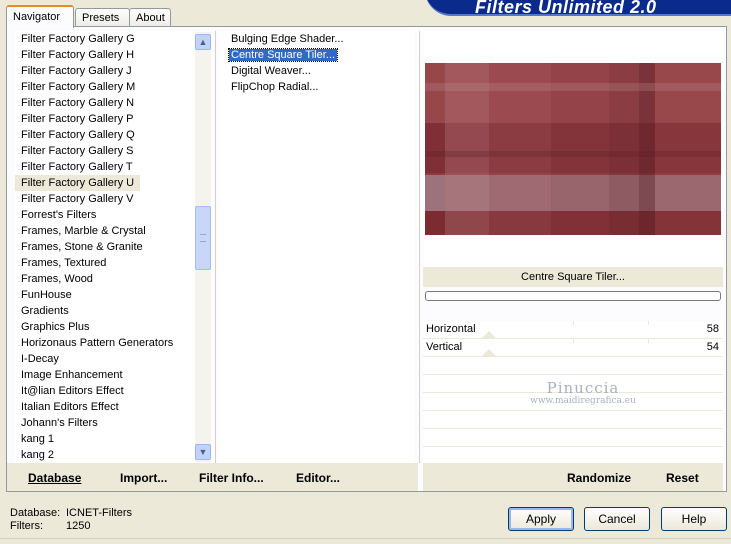 Image resolution: width=731 pixels, height=544 pixels. What do you see at coordinates (599, 478) in the screenshot?
I see `randomize-button: Randomize` at bounding box center [599, 478].